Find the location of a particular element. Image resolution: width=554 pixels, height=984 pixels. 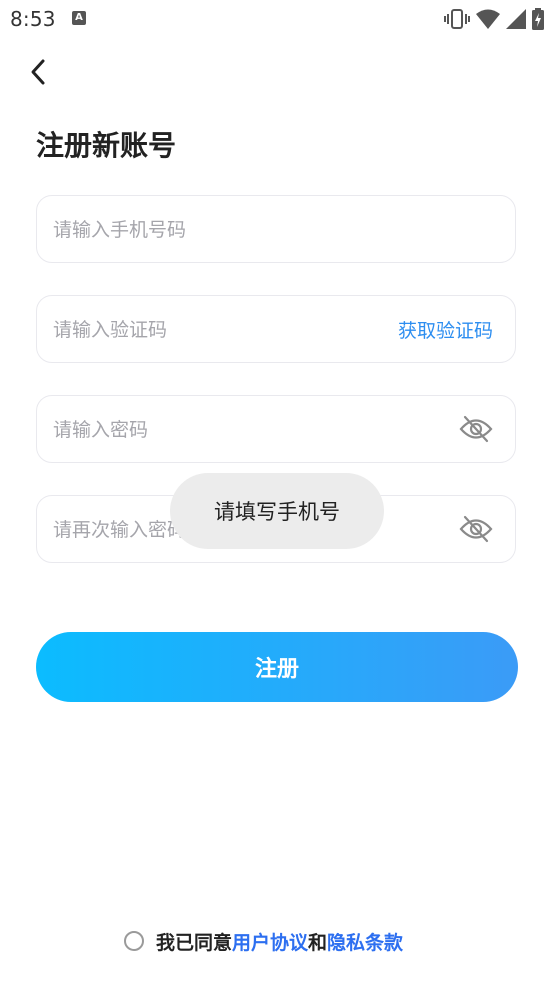

code-field: 获取验证码 is located at coordinates (276, 329).